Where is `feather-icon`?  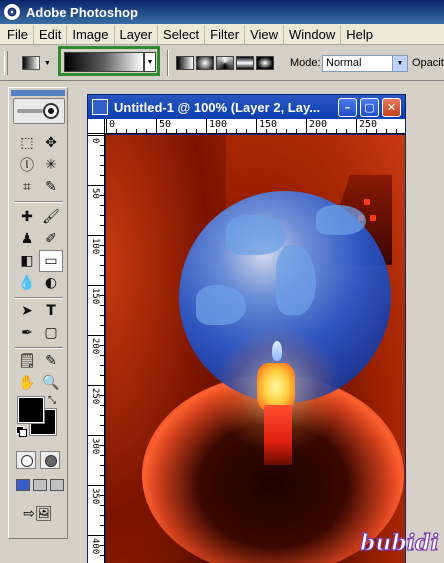
feather-icon is located at coordinates (30, 111).